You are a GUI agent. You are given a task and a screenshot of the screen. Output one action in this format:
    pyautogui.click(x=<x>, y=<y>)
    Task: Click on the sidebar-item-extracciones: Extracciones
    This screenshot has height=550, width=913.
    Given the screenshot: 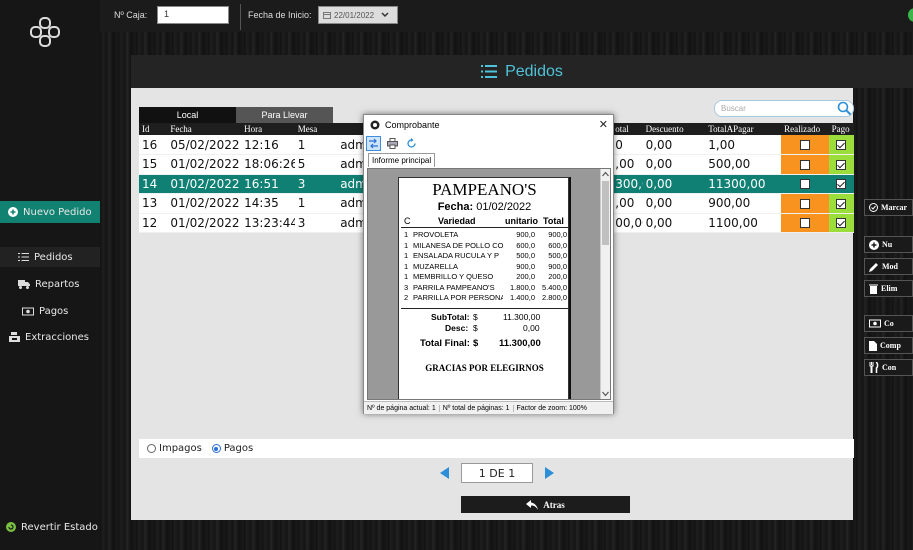 What is the action you would take?
    pyautogui.click(x=50, y=337)
    